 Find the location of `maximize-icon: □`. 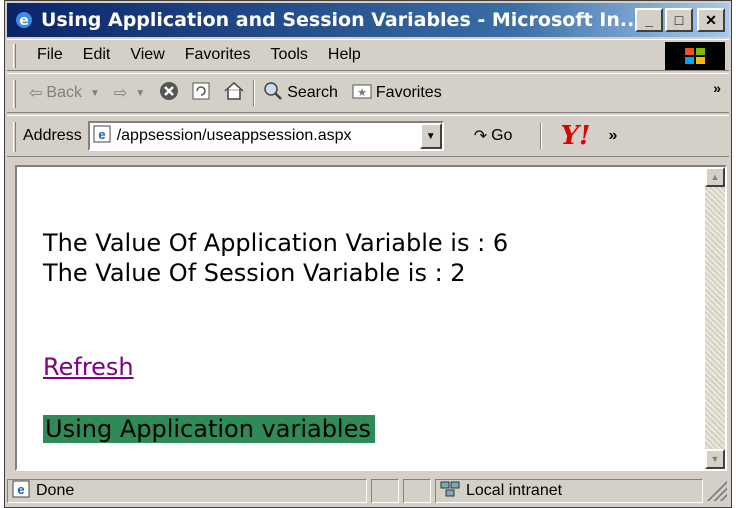

maximize-icon: □ is located at coordinates (679, 20).